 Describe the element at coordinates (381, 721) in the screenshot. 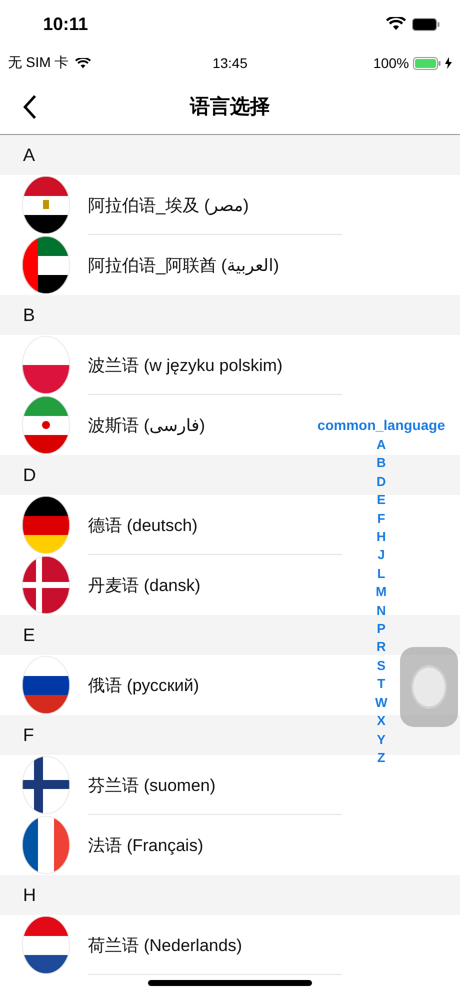

I see `index-letter: X` at that location.